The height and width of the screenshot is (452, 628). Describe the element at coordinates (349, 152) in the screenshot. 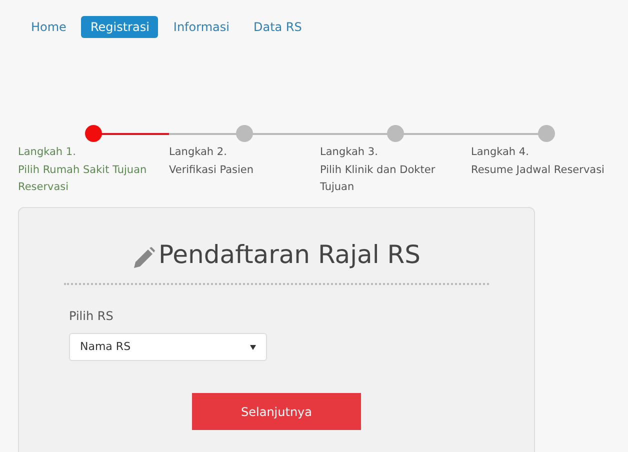

I see `step-title: Langkah 3.` at that location.